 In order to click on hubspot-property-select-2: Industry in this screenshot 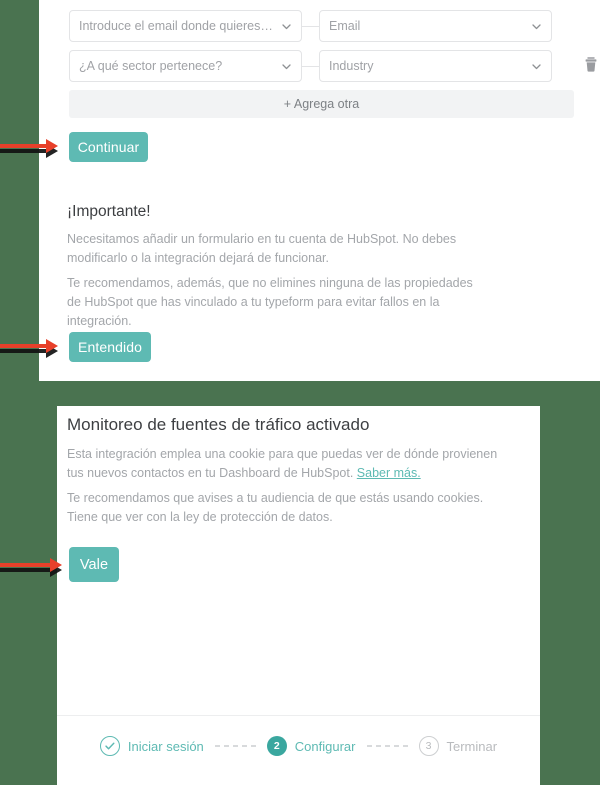, I will do `click(435, 66)`.